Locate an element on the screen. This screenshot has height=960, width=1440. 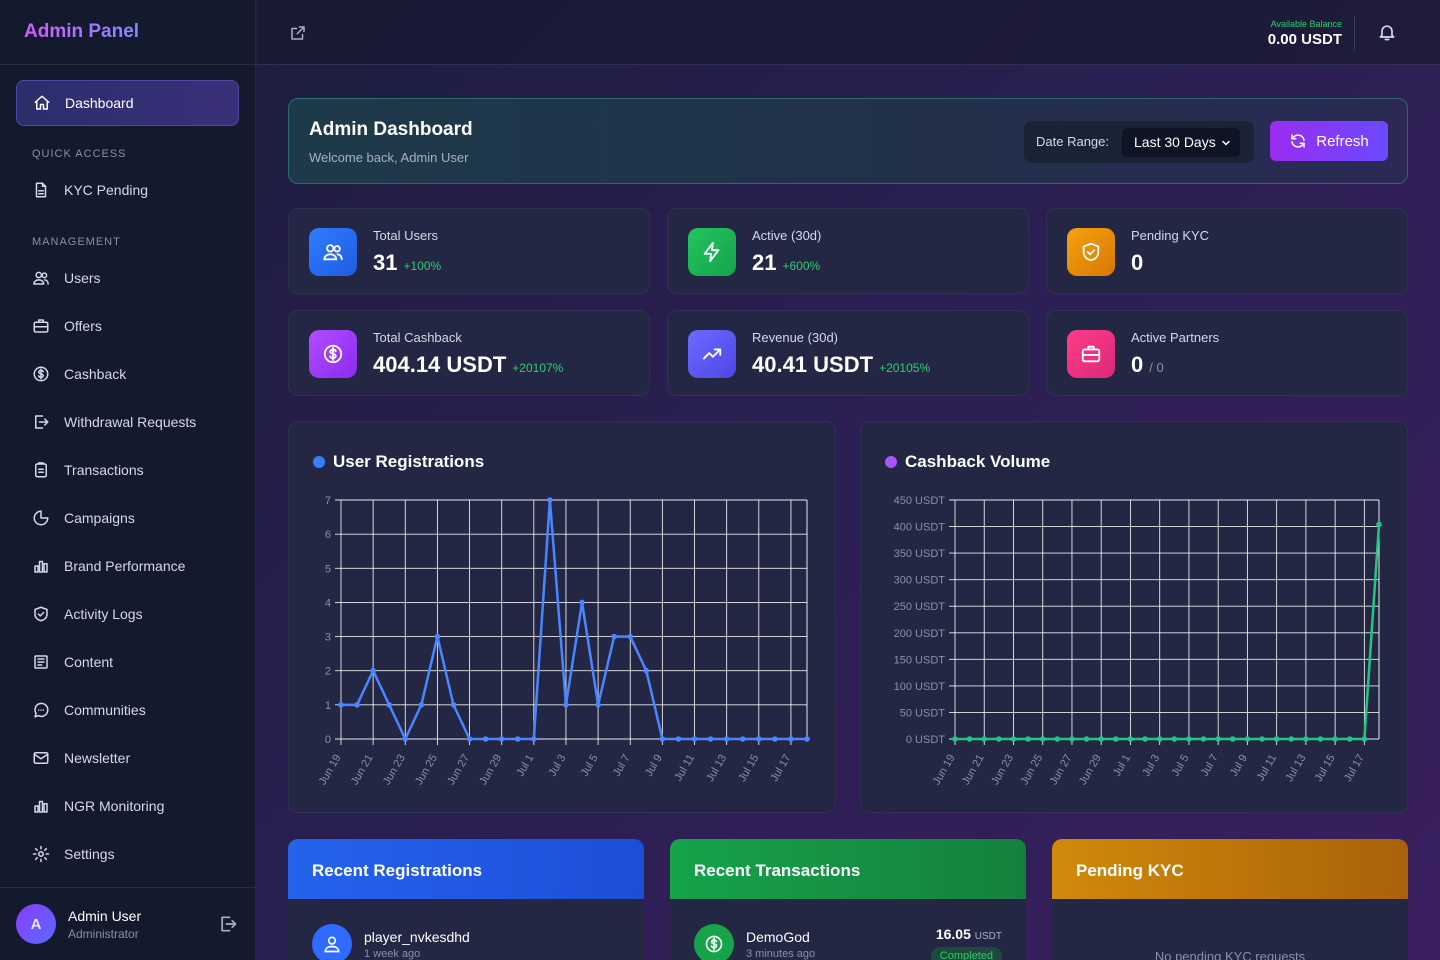
sidebar-item-transactions: Transactions is located at coordinates (127, 470).